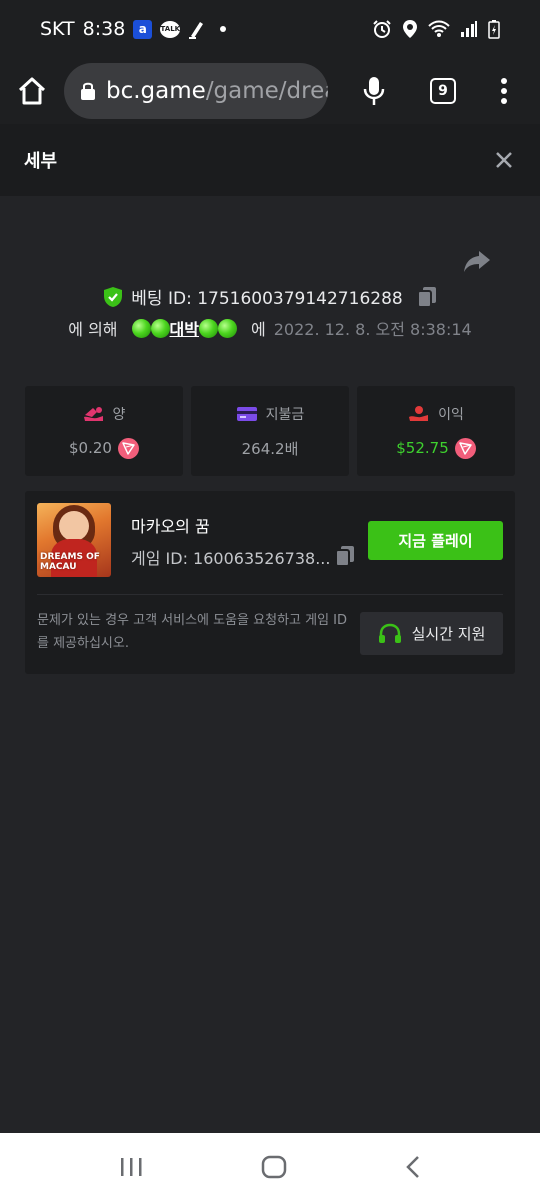  I want to click on url-host: bc.game, so click(156, 91).